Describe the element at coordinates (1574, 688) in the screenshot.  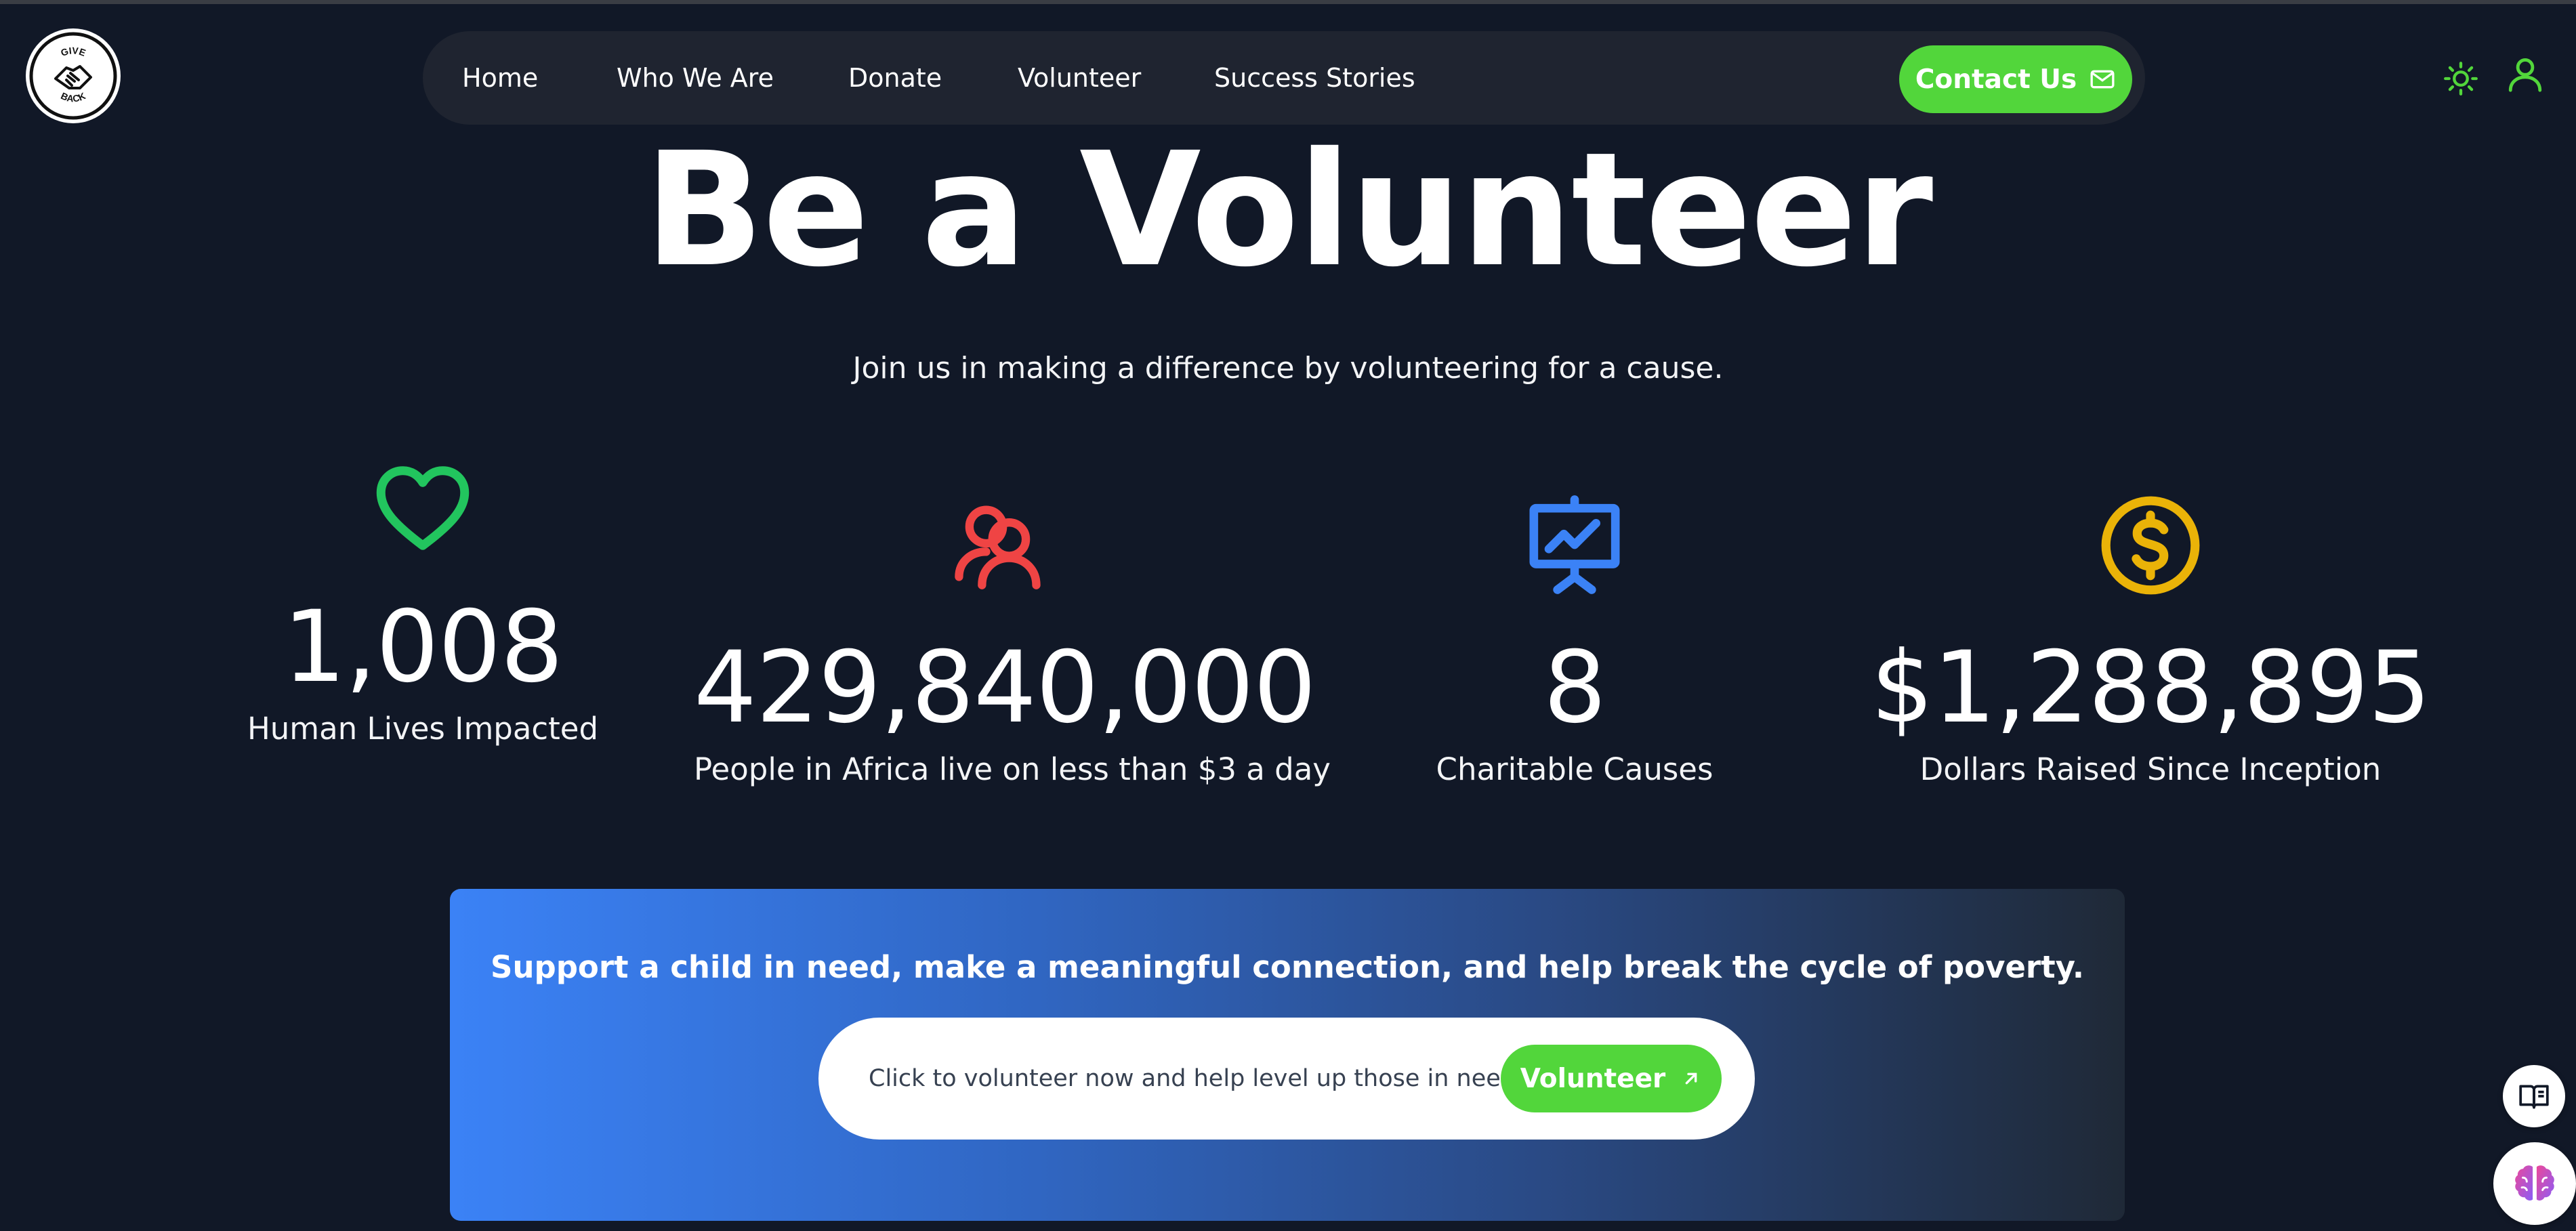
I see `stat-value: 8` at that location.